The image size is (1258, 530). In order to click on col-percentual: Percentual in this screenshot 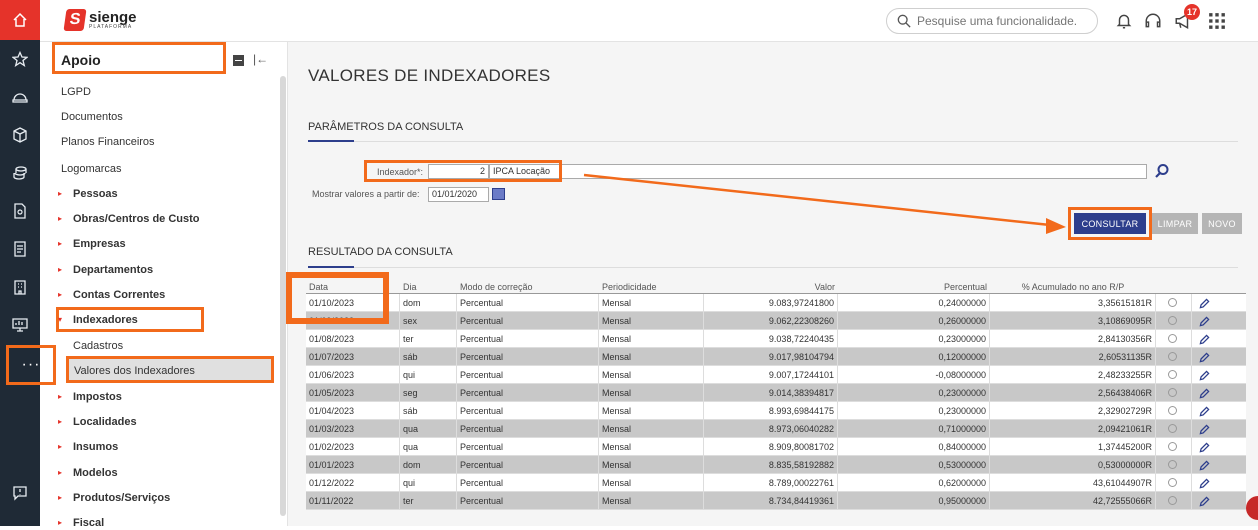, I will do `click(914, 286)`.